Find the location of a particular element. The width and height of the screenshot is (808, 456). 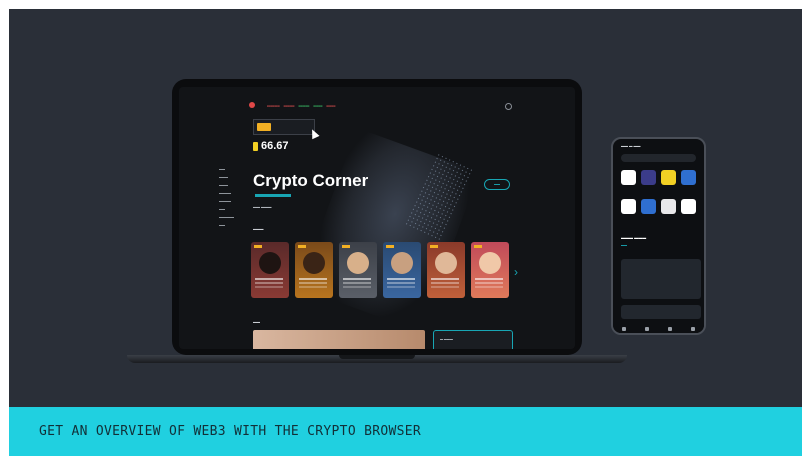

people-section-label: ▬▬▬ is located at coordinates (258, 229).